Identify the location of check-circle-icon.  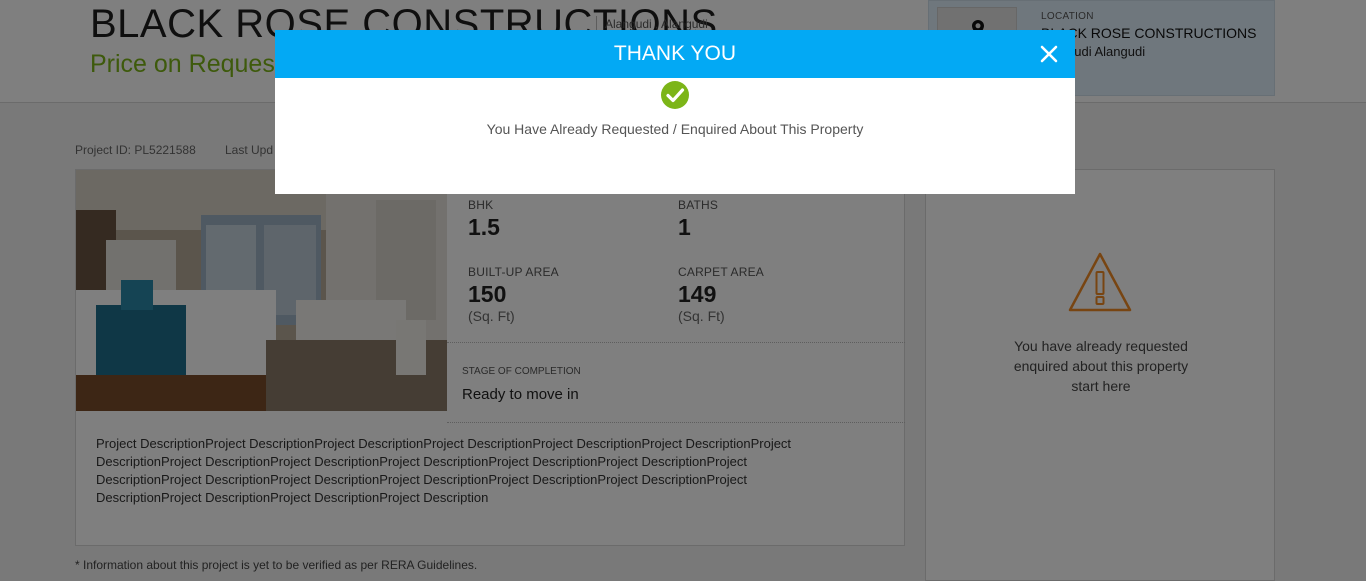
(675, 95).